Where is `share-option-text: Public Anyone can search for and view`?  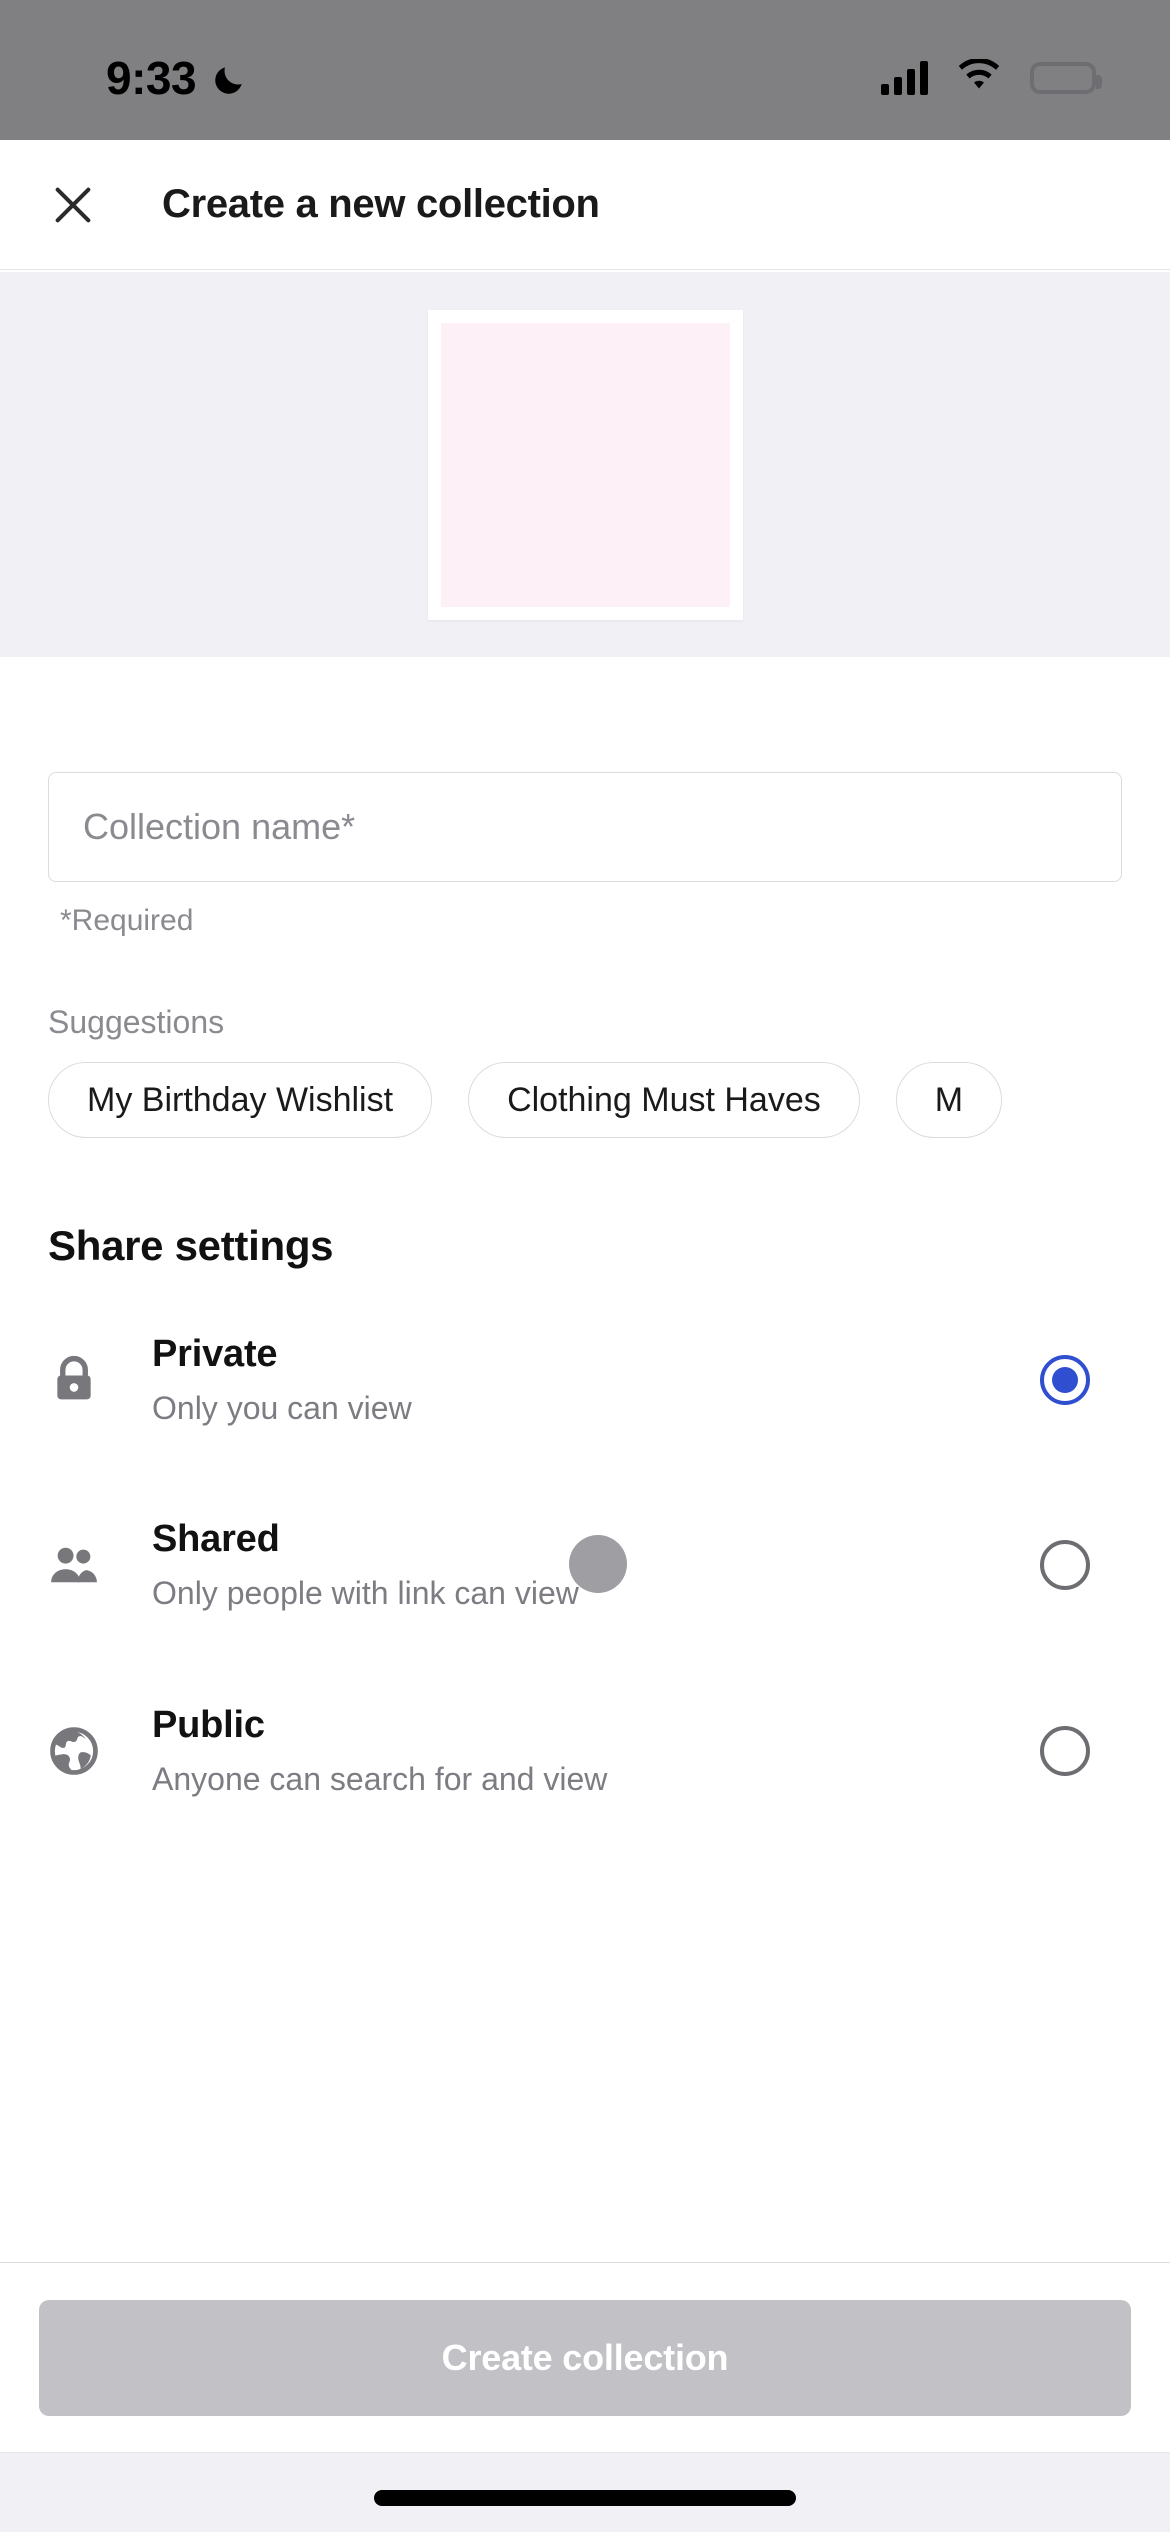
share-option-text: Public Anyone can search for and view is located at coordinates (596, 1751).